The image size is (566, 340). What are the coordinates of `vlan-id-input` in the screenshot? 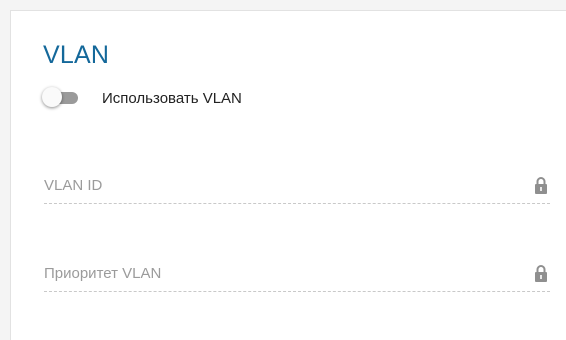 It's located at (279, 185).